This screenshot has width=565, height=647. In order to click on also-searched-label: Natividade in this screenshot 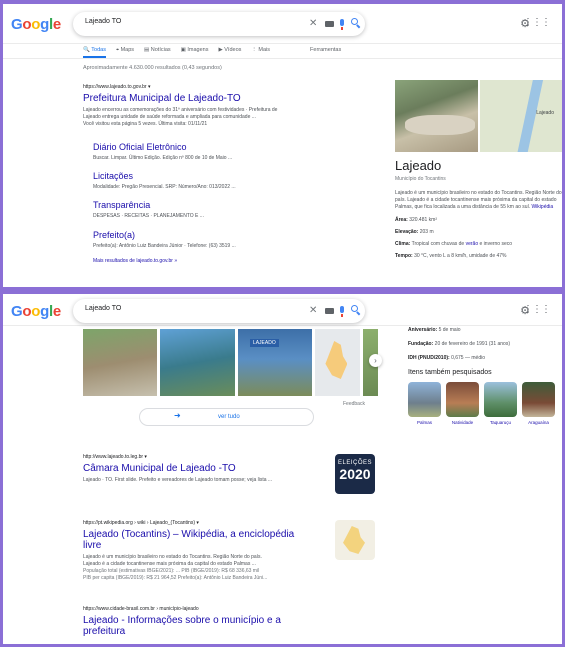, I will do `click(462, 422)`.